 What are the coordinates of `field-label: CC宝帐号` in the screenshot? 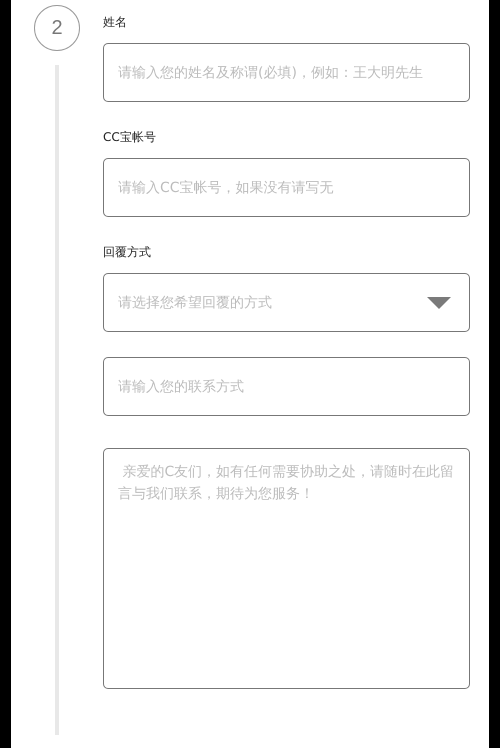 It's located at (130, 137).